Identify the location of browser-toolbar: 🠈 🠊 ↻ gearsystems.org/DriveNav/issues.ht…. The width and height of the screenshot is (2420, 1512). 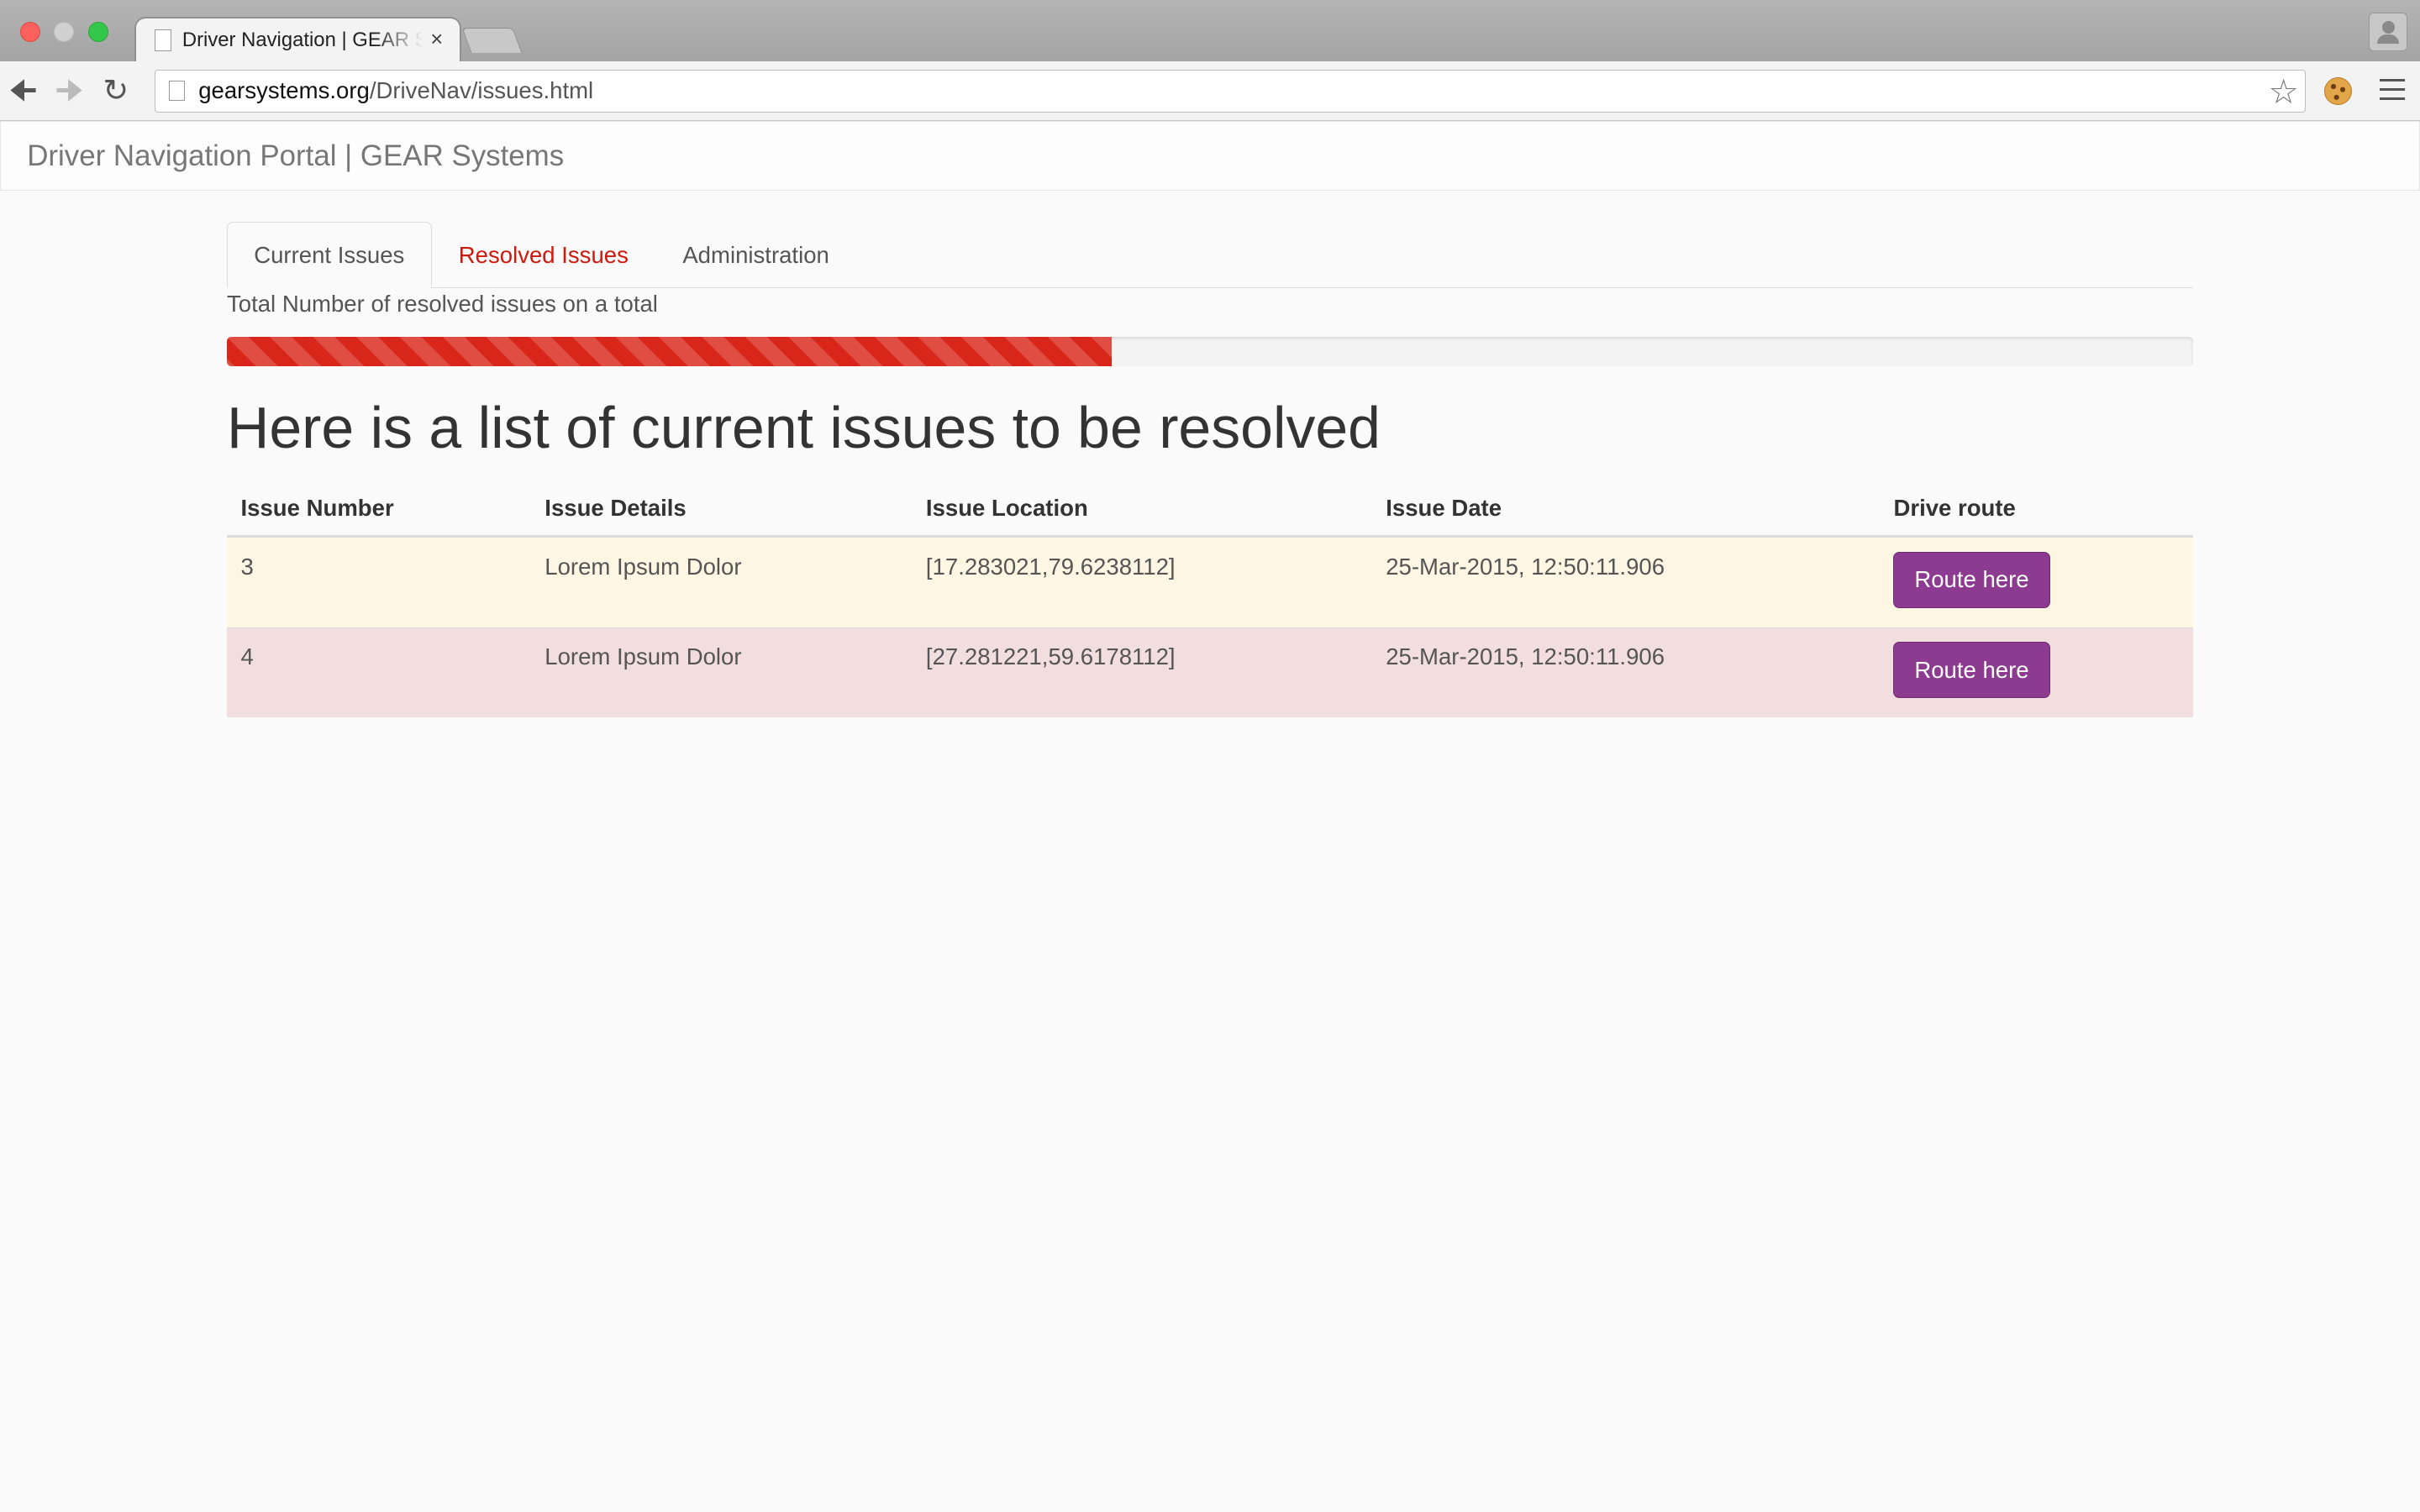
(1210, 91).